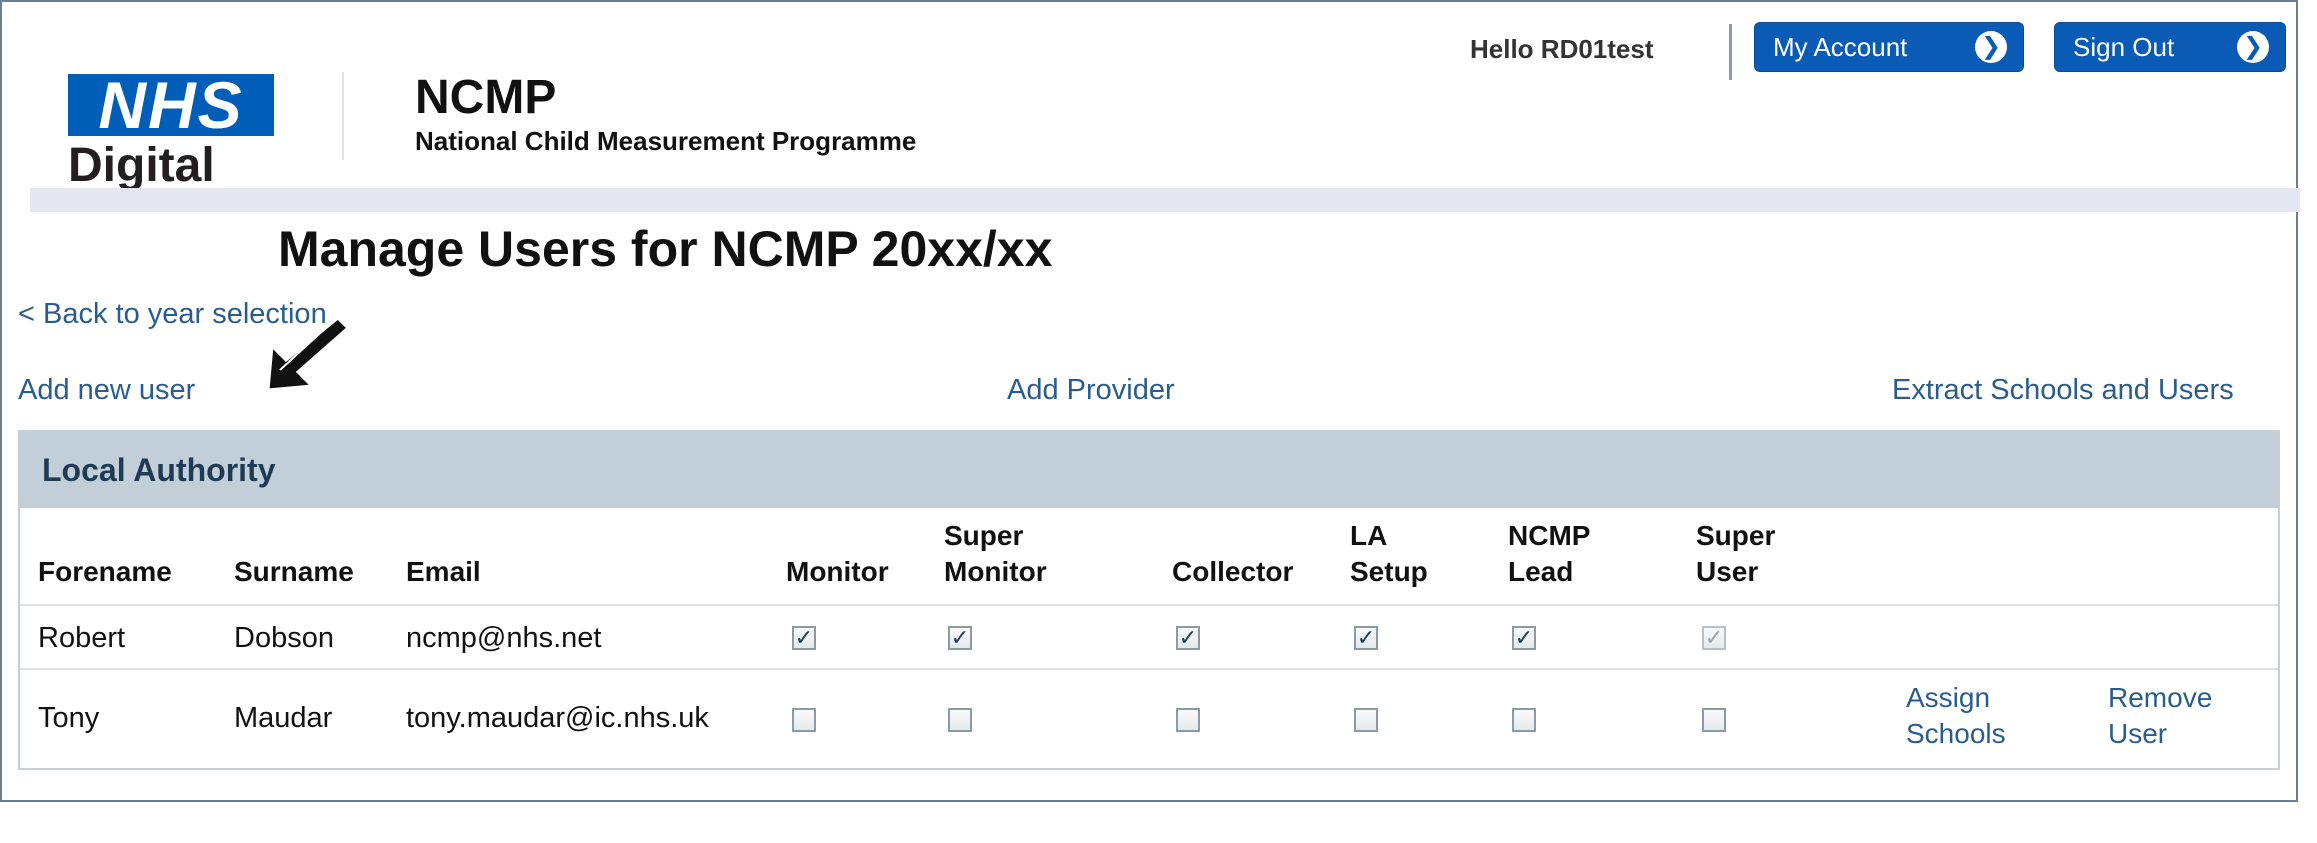  What do you see at coordinates (1091, 390) in the screenshot?
I see `add-provider-link: Add Provider` at bounding box center [1091, 390].